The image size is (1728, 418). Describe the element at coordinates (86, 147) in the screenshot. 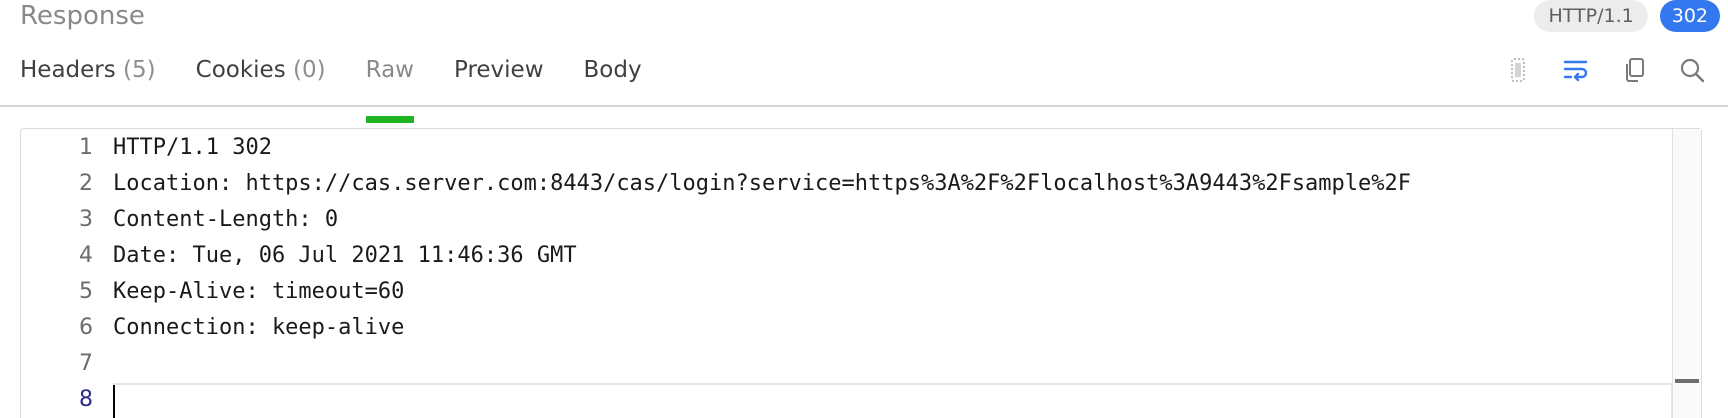

I see `line-number: 1` at that location.